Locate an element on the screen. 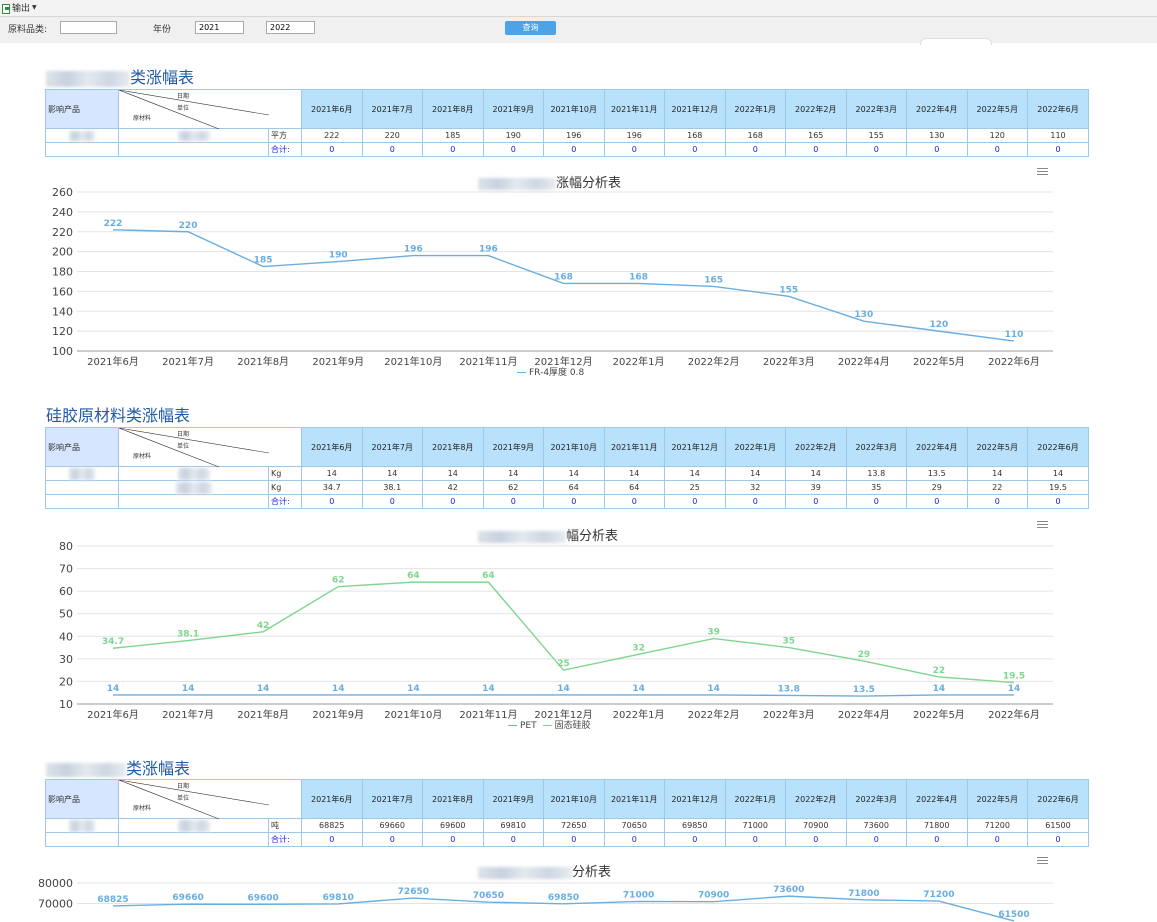 This screenshot has height=922, width=1157. data-label: 71000 is located at coordinates (638, 895).